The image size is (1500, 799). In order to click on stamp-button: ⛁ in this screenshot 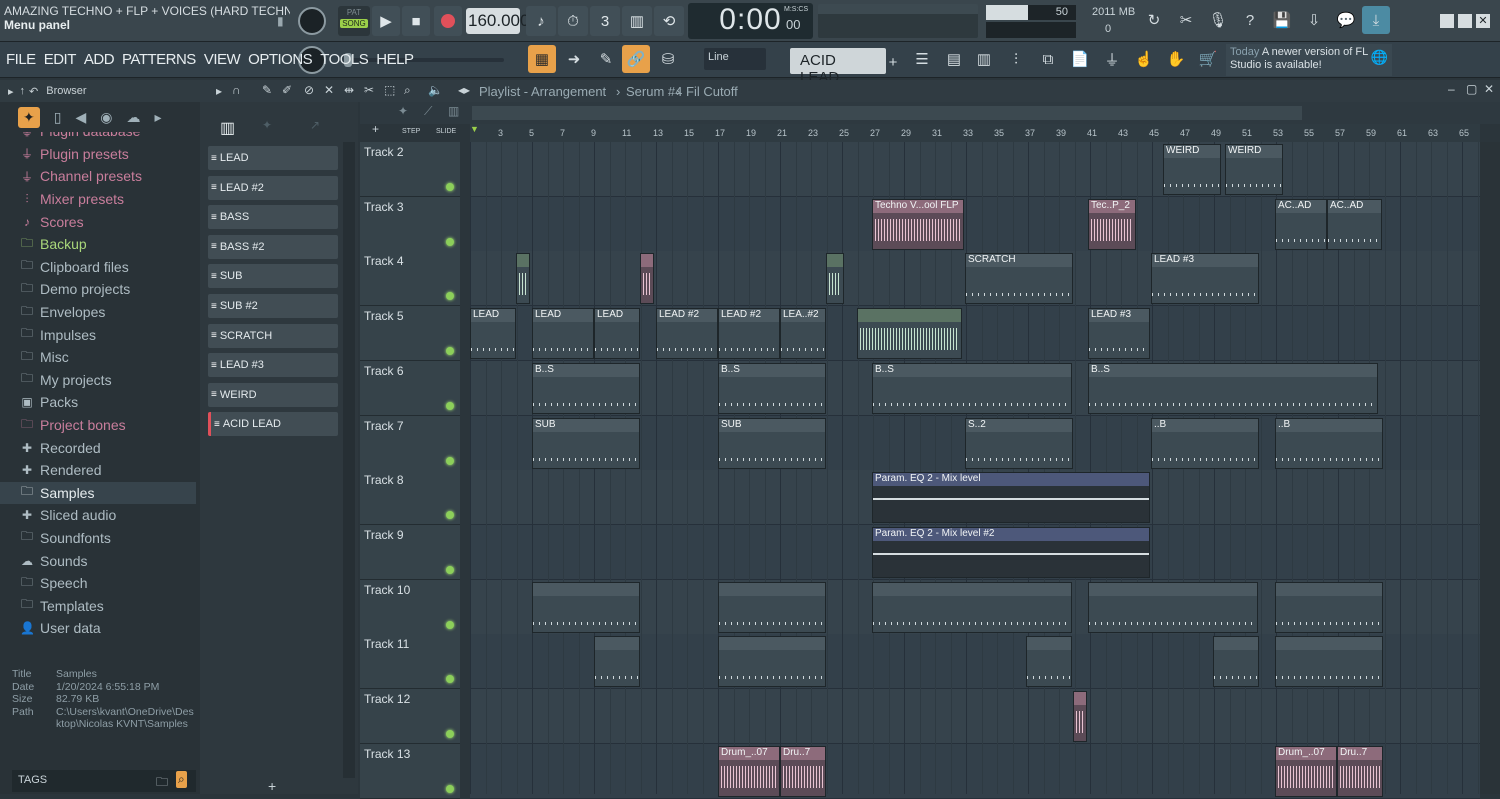, I will do `click(668, 59)`.